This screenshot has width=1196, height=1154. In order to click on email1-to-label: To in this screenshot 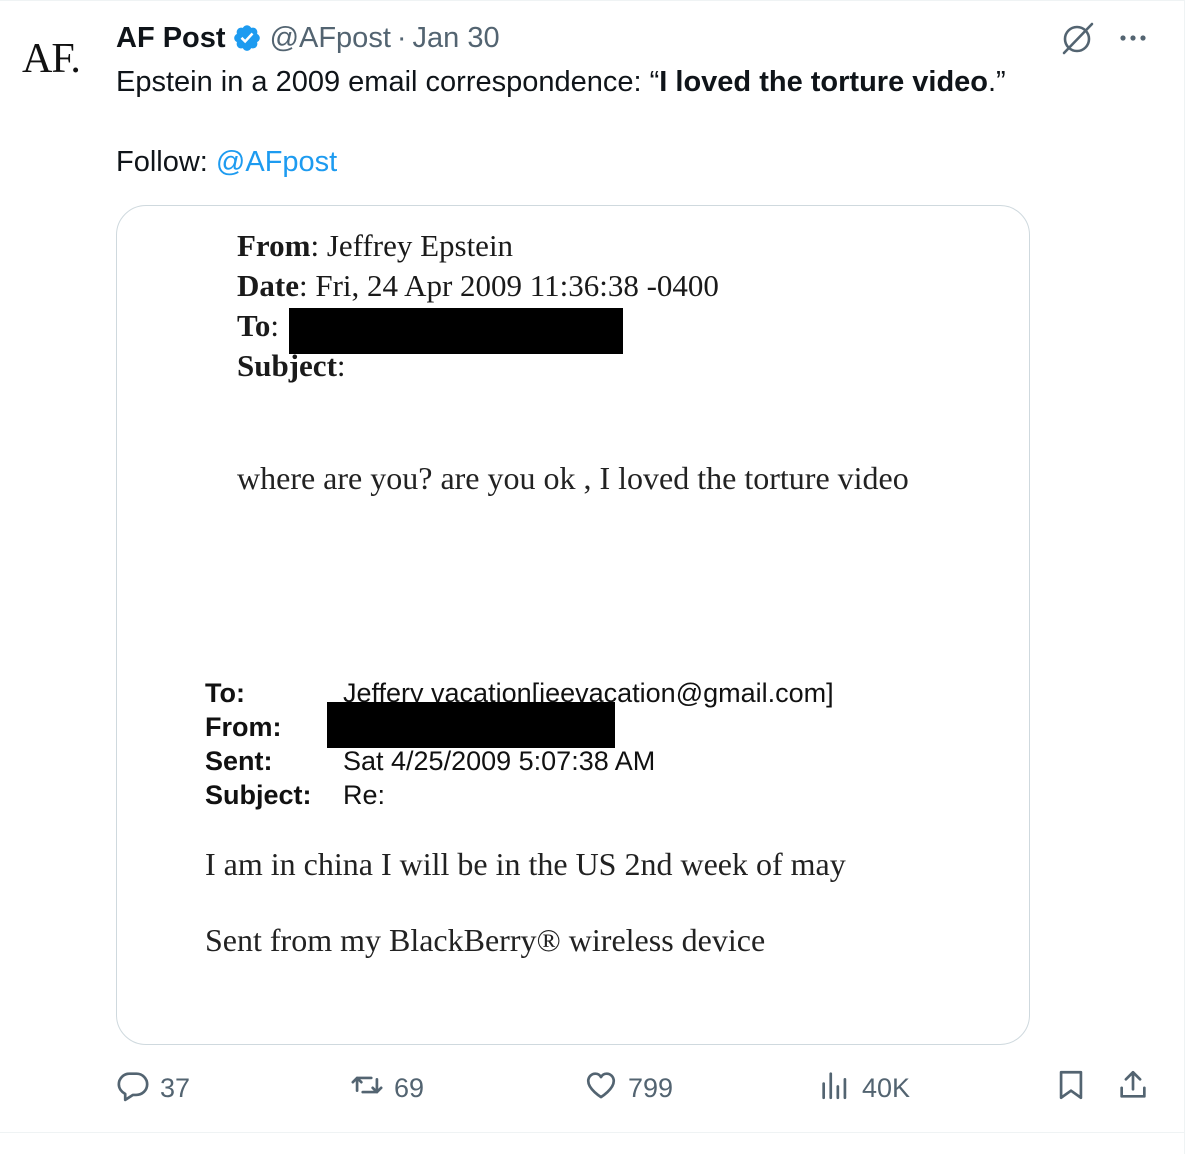, I will do `click(254, 325)`.